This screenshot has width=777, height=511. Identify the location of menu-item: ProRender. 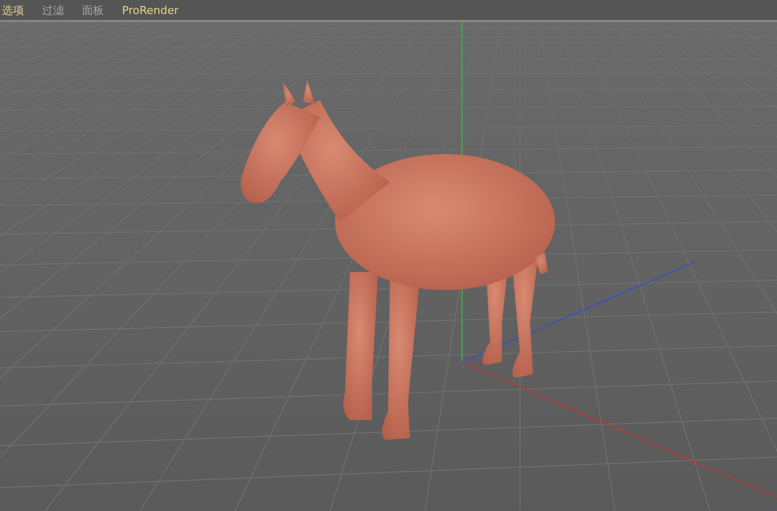
(150, 10).